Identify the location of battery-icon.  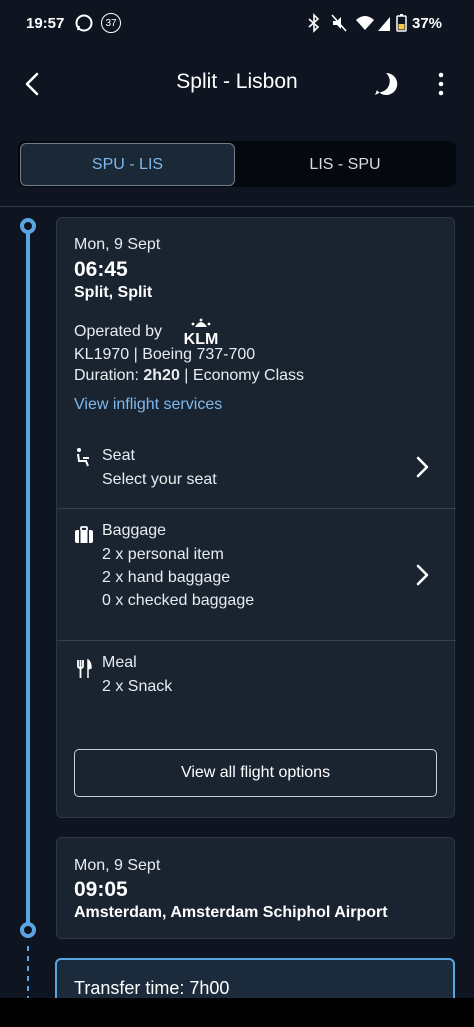
(401, 23).